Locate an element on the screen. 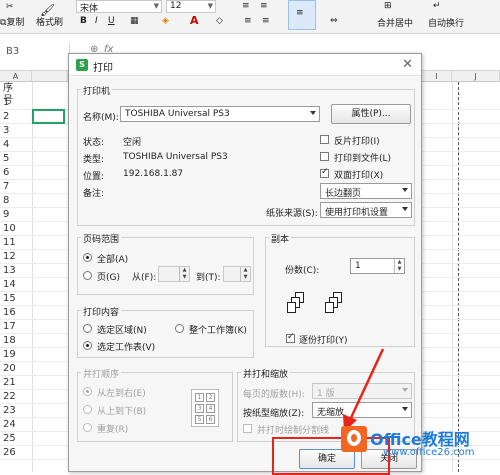  paper-source-select: 使用打印机设置 is located at coordinates (366, 210).